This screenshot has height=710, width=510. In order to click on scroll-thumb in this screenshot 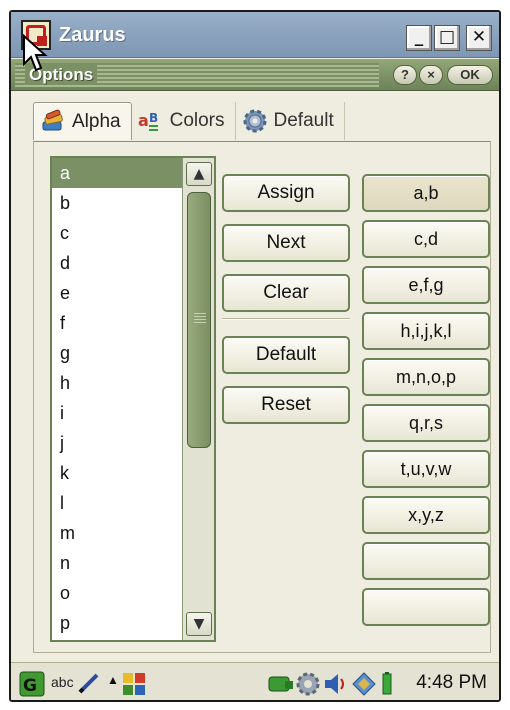, I will do `click(199, 320)`.